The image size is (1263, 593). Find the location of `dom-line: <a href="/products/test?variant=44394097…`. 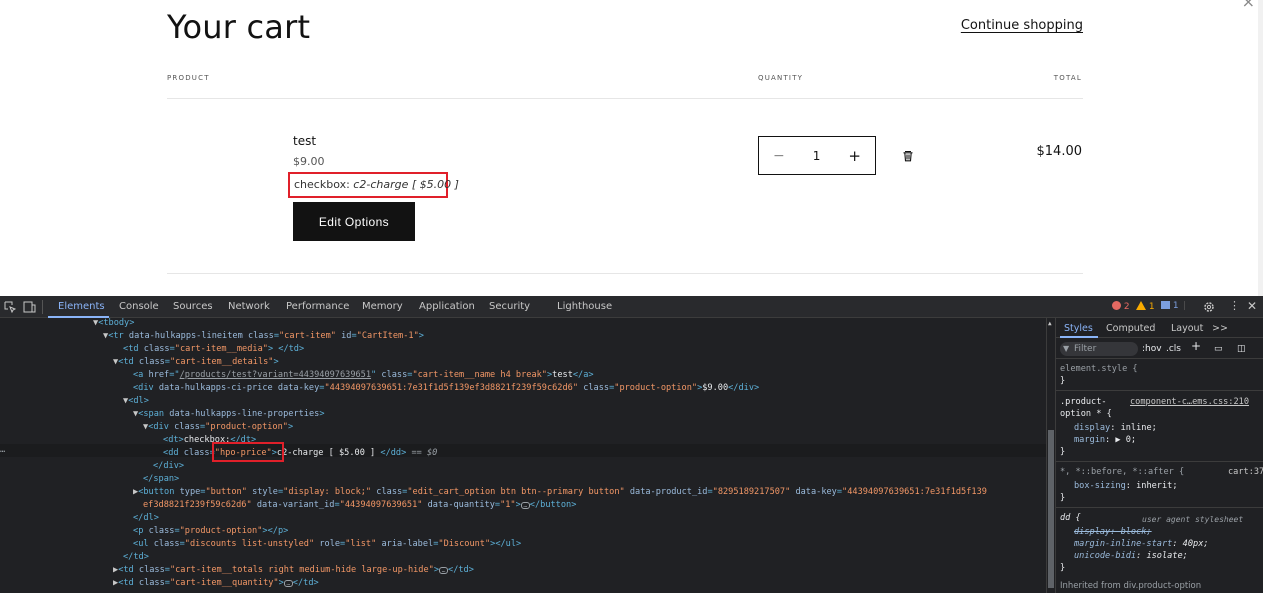

dom-line: <a href="/products/test?variant=44394097… is located at coordinates (363, 375).